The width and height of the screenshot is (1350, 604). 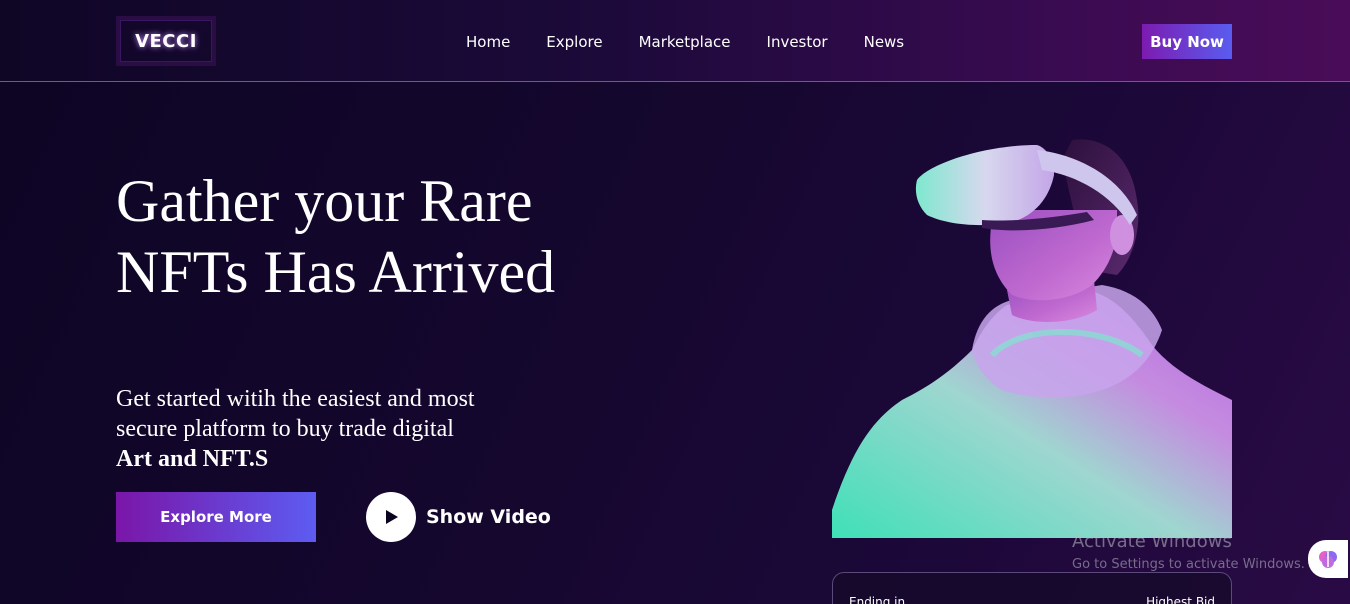 I want to click on play-icon, so click(x=392, y=517).